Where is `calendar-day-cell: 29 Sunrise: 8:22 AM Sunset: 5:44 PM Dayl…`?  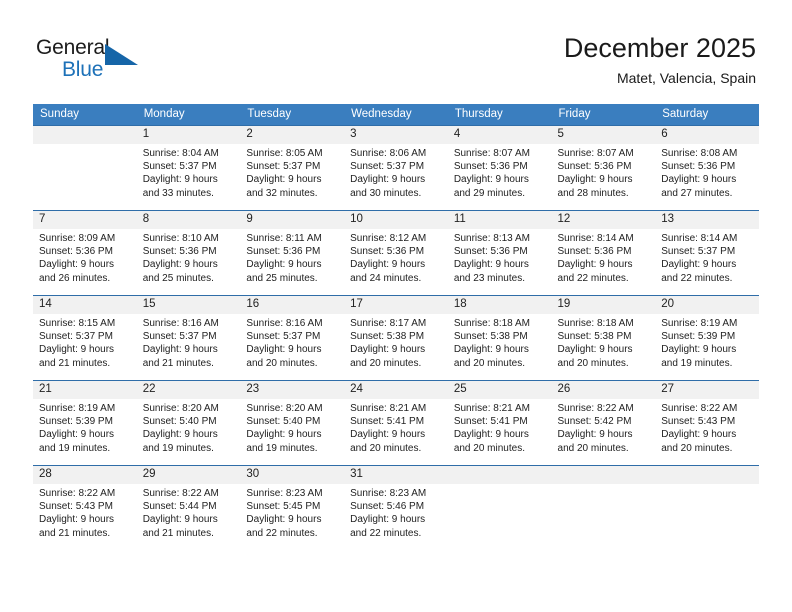
calendar-day-cell: 29 Sunrise: 8:22 AM Sunset: 5:44 PM Dayl… is located at coordinates (188, 508).